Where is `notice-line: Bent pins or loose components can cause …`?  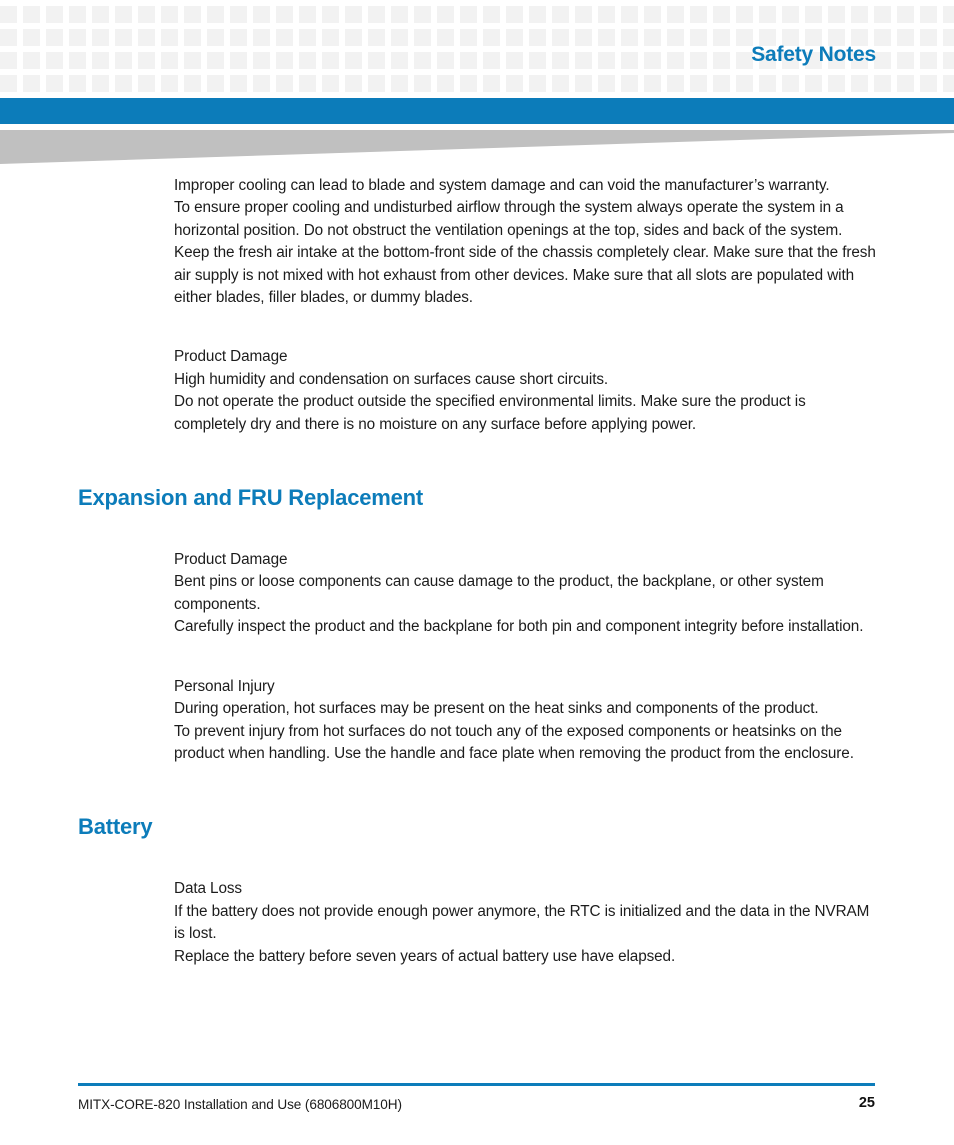 notice-line: Bent pins or loose components can cause … is located at coordinates (499, 593).